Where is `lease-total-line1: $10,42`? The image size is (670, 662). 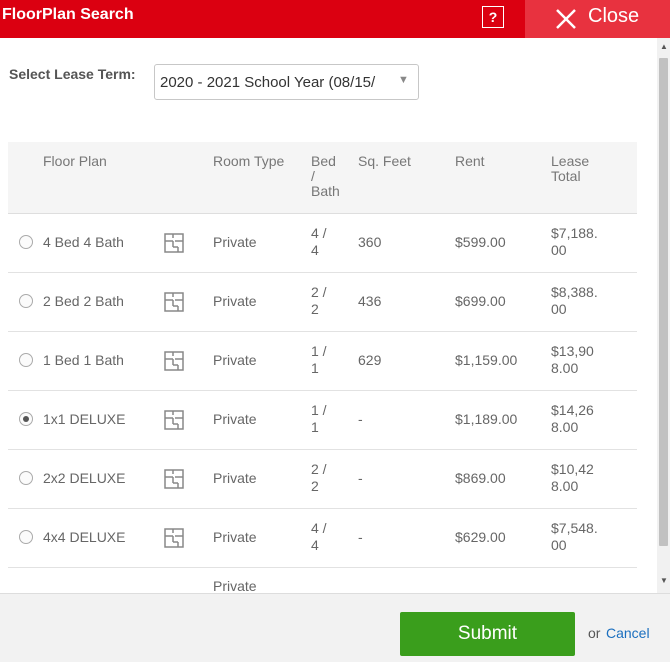 lease-total-line1: $10,42 is located at coordinates (572, 469).